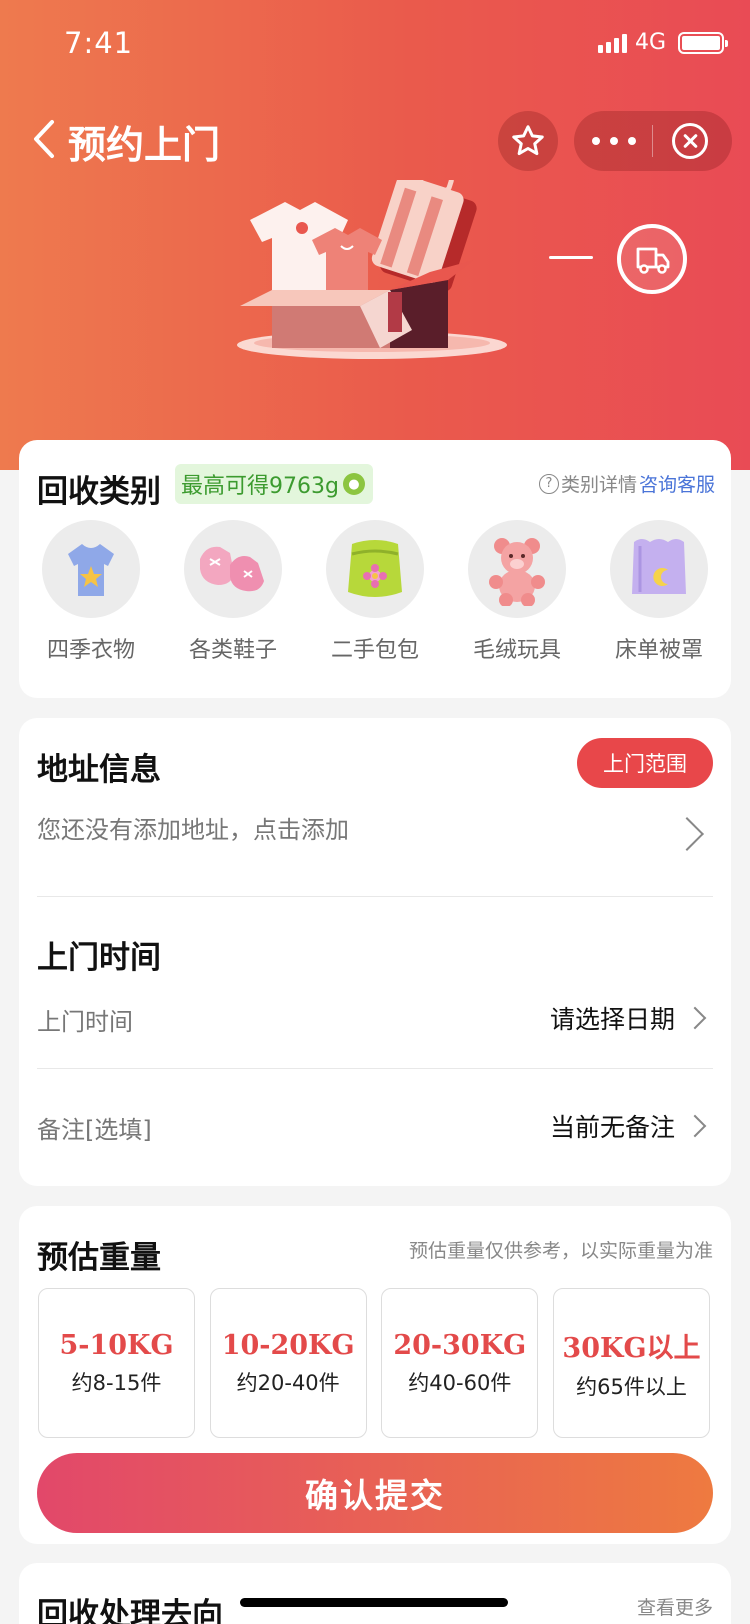 Image resolution: width=750 pixels, height=1624 pixels. Describe the element at coordinates (99, 958) in the screenshot. I see `visit-time-title: 上门时间` at that location.